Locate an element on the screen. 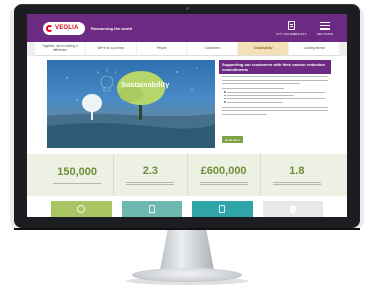 The image size is (374, 290). tab-journey: We're on a journey is located at coordinates (110, 49).